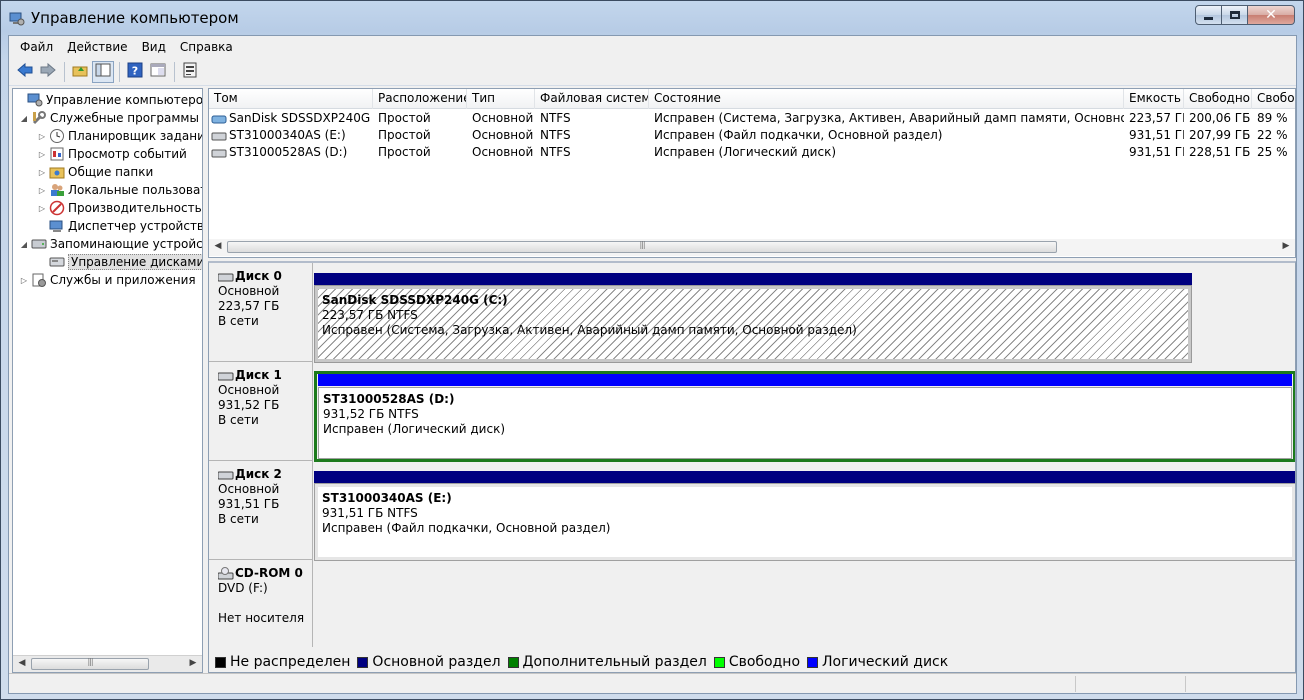 Image resolution: width=1304 pixels, height=700 pixels. Describe the element at coordinates (107, 280) in the screenshot. I see `tree-item-services-apps: ▷ Службы и приложения` at that location.